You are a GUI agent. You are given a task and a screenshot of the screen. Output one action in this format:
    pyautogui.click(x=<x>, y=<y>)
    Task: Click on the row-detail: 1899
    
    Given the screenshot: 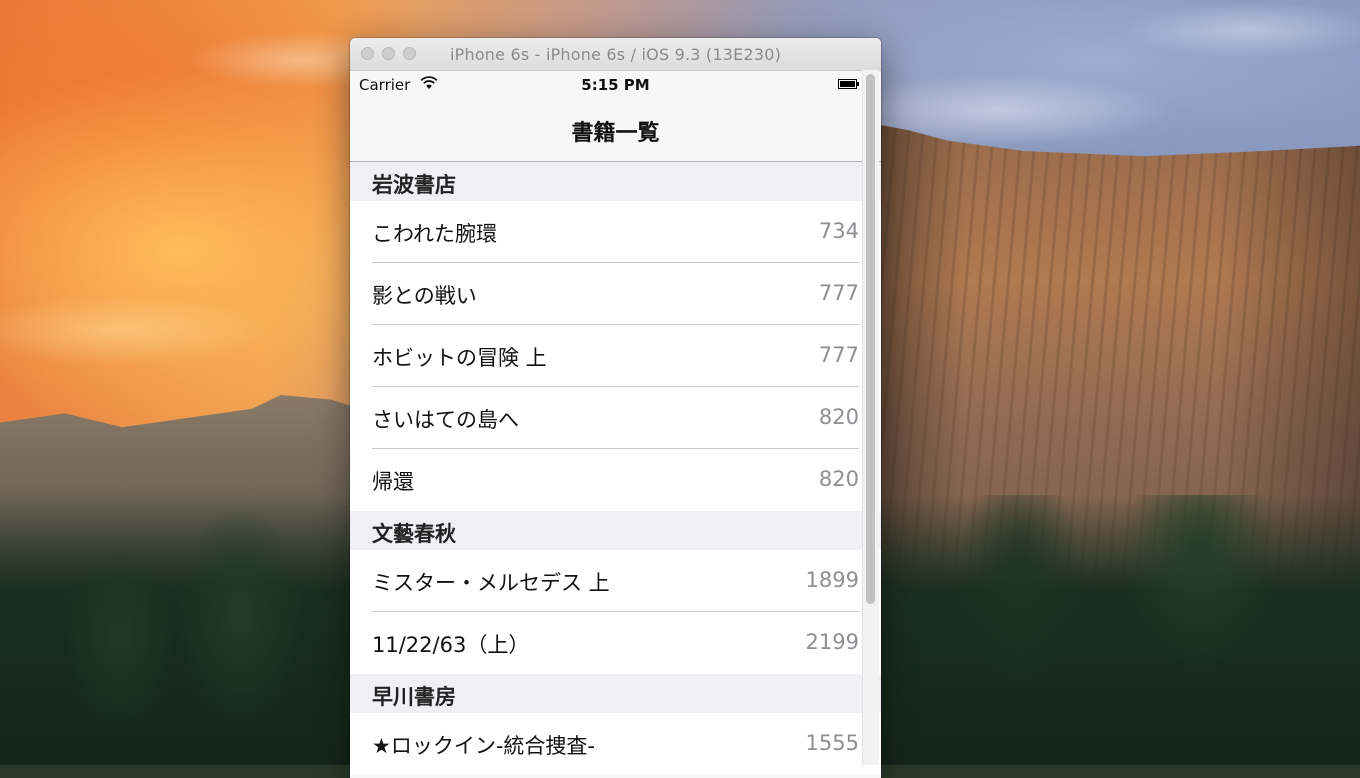 What is the action you would take?
    pyautogui.click(x=832, y=580)
    